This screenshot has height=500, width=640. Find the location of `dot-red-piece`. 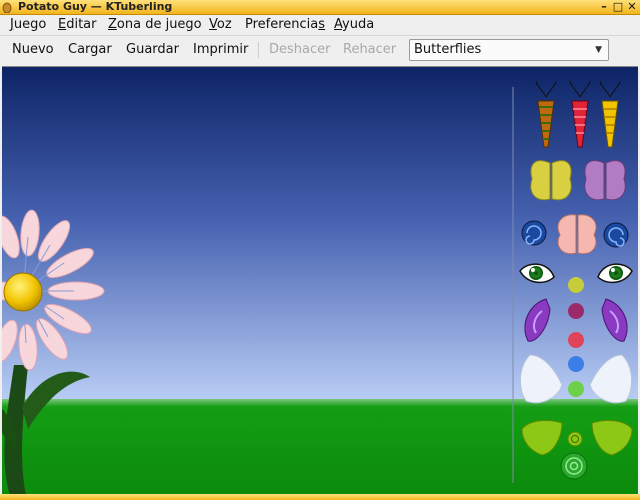

dot-red-piece is located at coordinates (576, 340).